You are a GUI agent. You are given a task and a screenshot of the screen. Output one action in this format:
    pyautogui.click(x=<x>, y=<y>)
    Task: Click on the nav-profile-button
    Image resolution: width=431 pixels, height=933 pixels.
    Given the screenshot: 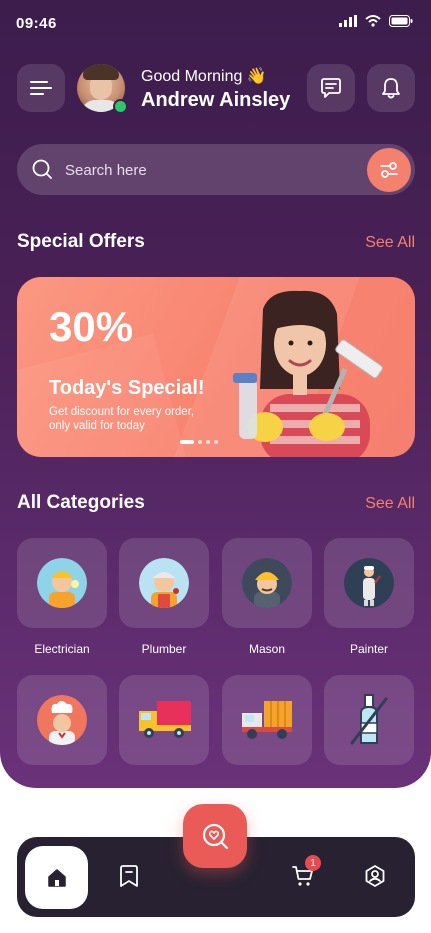 What is the action you would take?
    pyautogui.click(x=375, y=876)
    